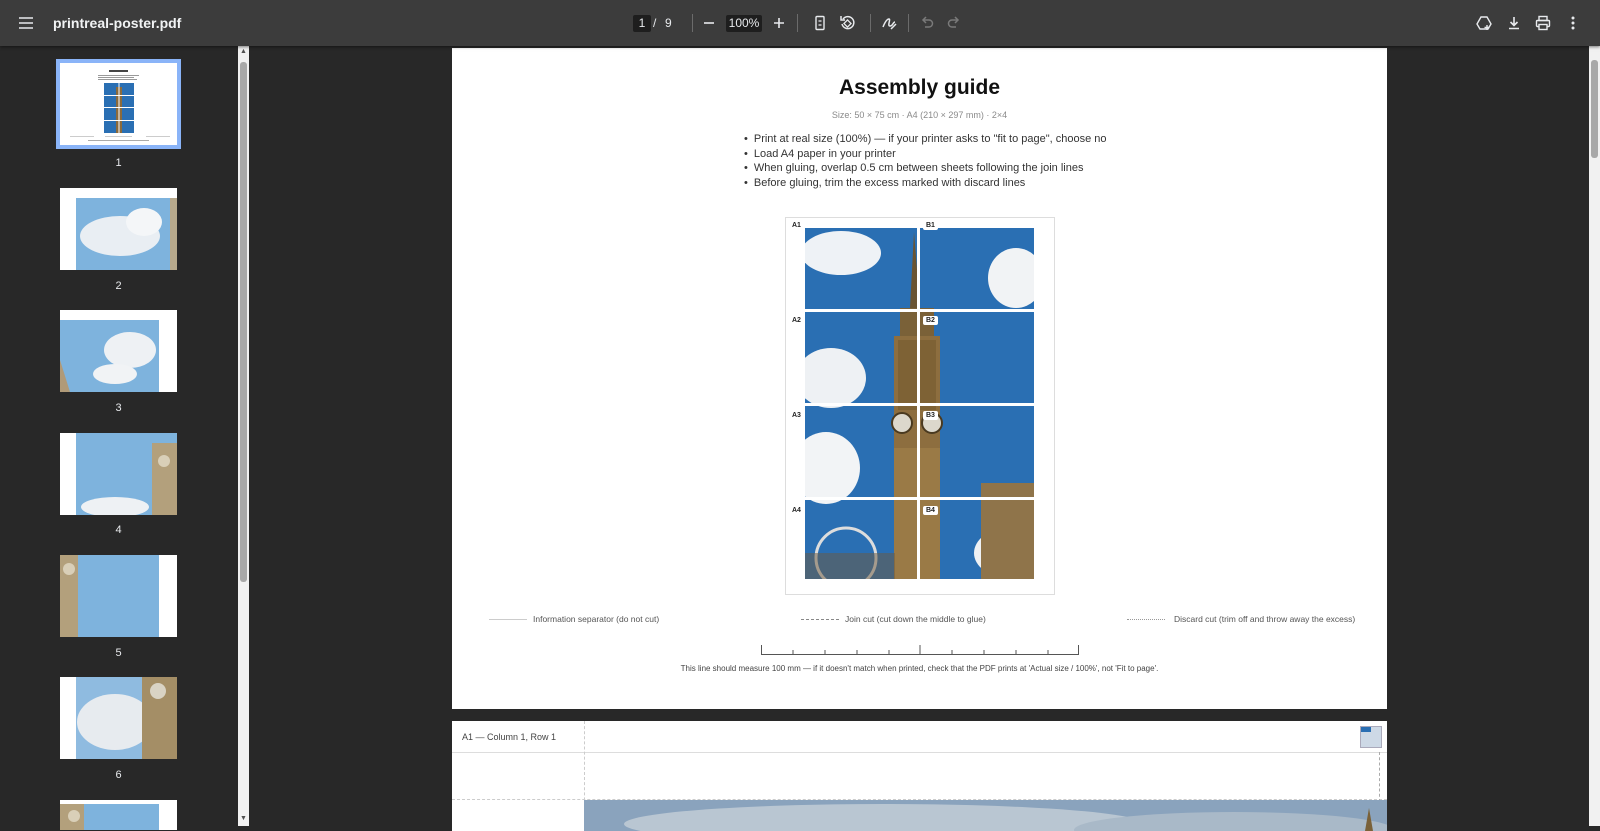  I want to click on fit-page-icon, so click(820, 23).